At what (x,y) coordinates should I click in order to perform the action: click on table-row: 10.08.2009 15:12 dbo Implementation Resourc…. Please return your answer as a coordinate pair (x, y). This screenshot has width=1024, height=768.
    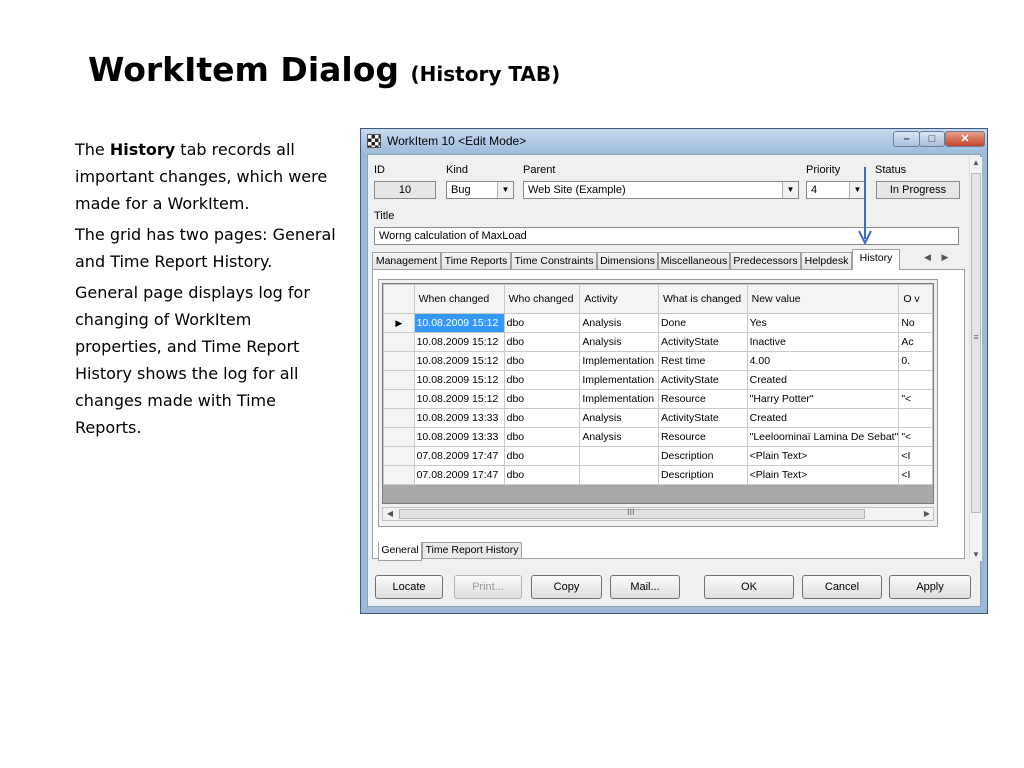
    Looking at the image, I should click on (658, 399).